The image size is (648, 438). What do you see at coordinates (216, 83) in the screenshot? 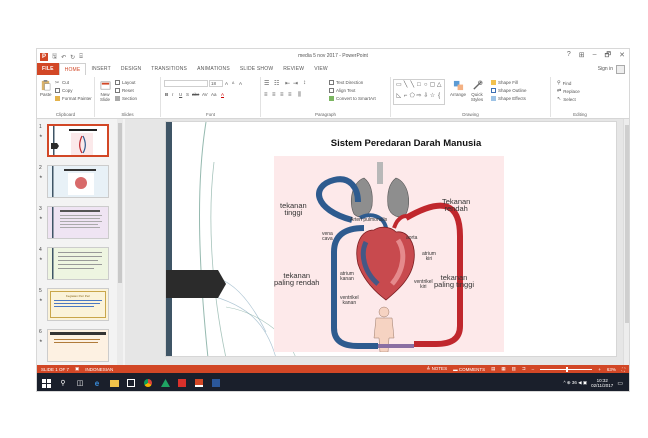
I see `font-size-combo: 18` at bounding box center [216, 83].